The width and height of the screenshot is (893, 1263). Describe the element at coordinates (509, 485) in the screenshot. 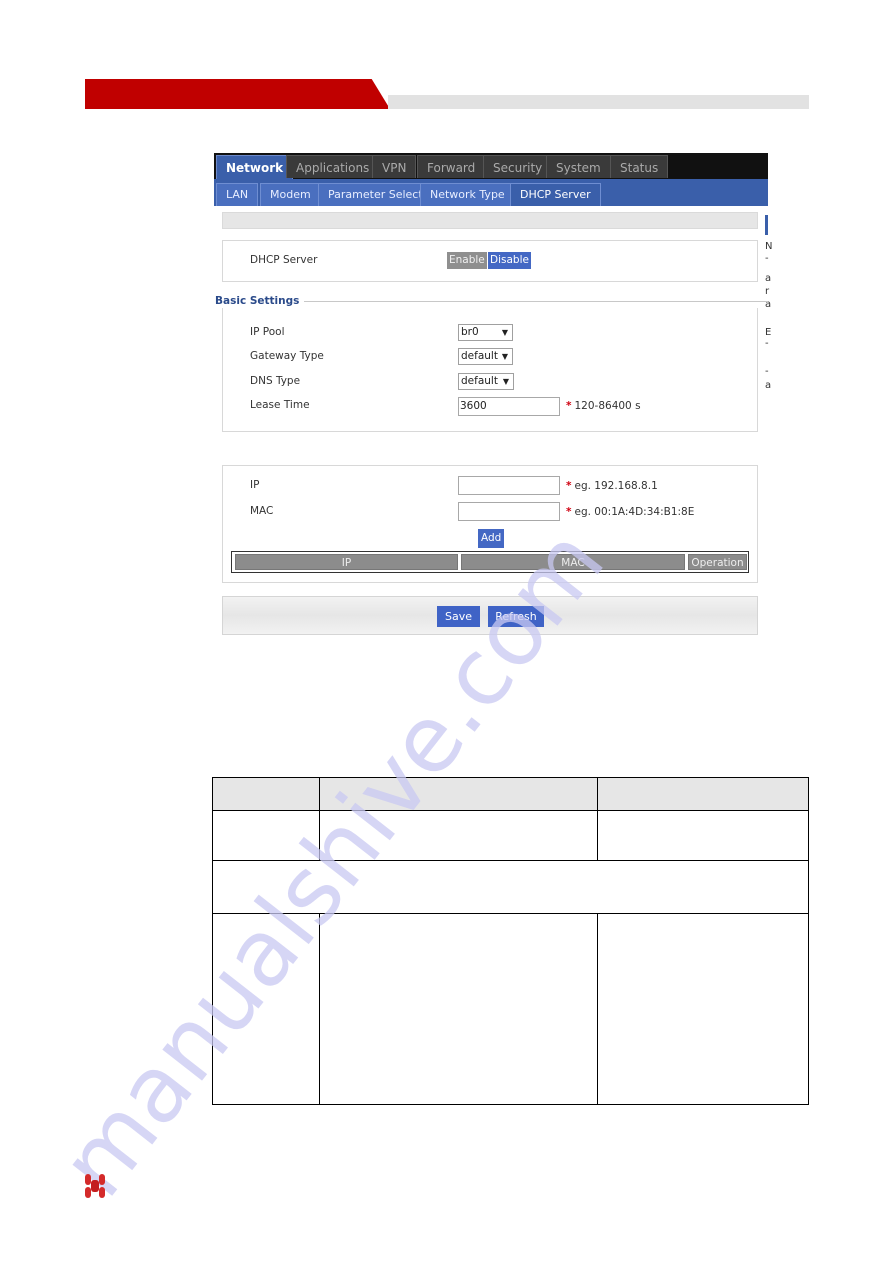

I see `ip-input` at that location.